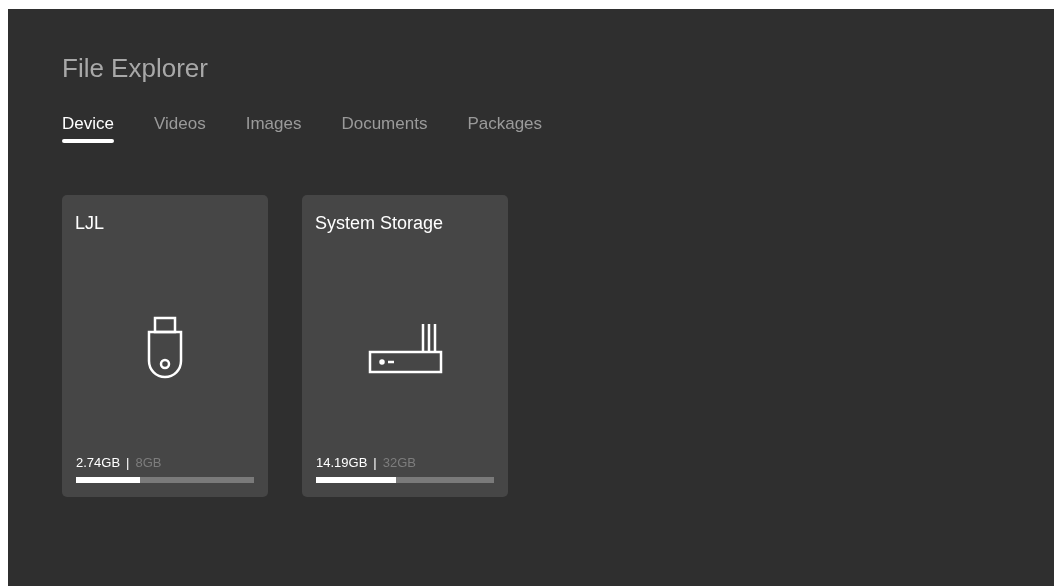 The height and width of the screenshot is (586, 1054). Describe the element at coordinates (405, 349) in the screenshot. I see `router-icon` at that location.